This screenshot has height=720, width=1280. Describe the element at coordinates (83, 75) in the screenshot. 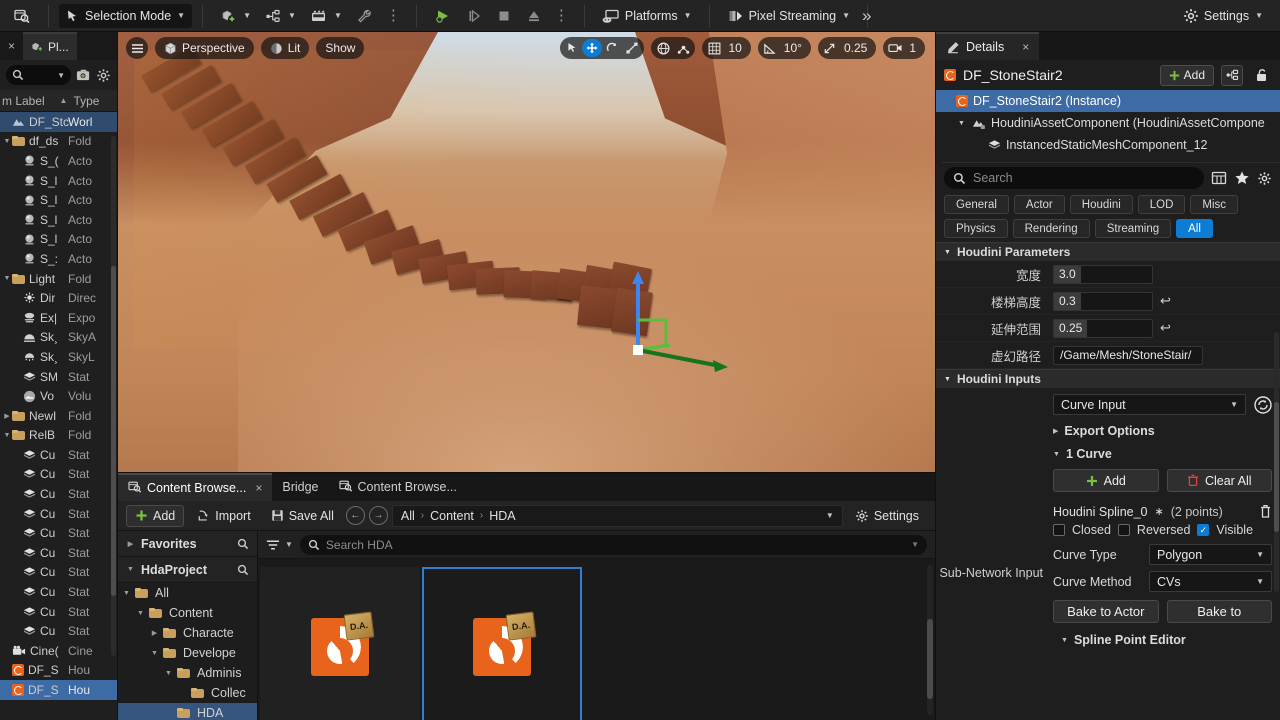

I see `save-outliner-icon` at that location.